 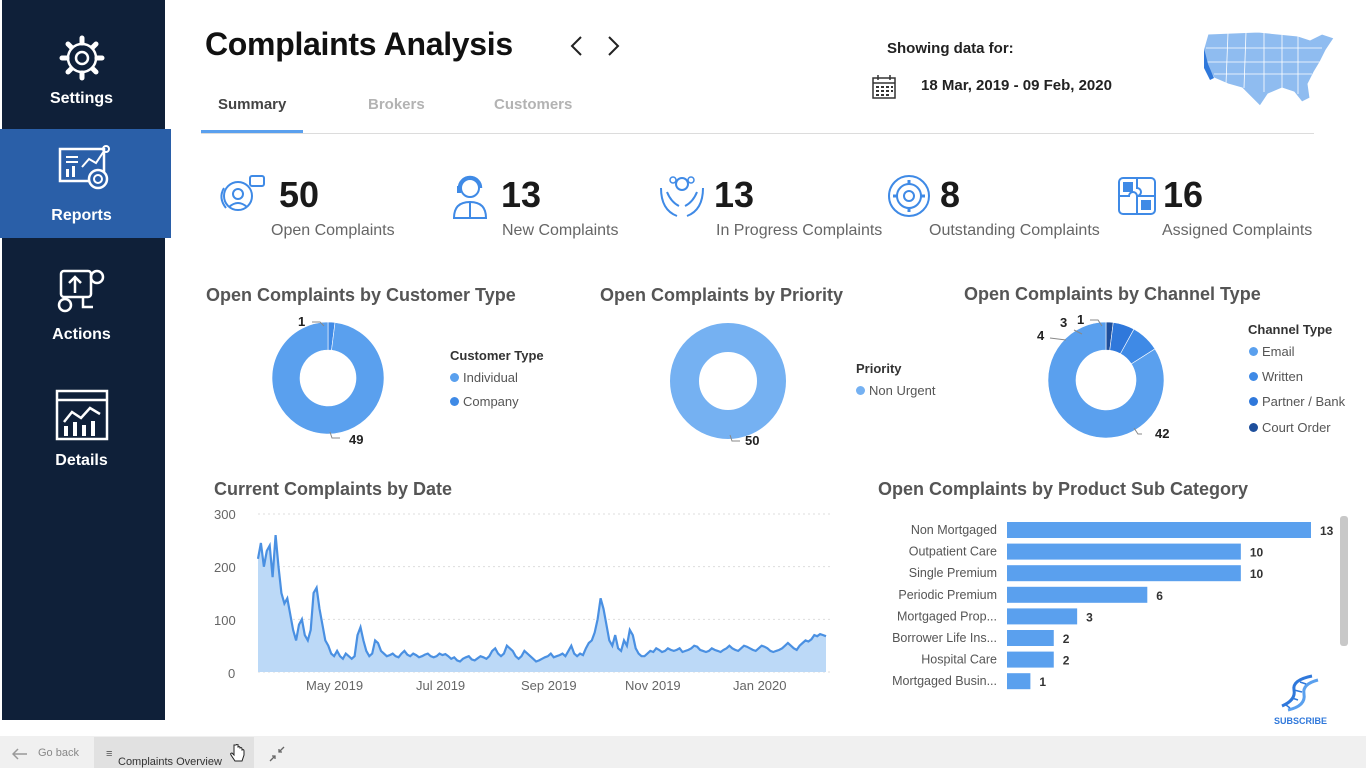 I want to click on bar-value-label: 2, so click(x=1066, y=639).